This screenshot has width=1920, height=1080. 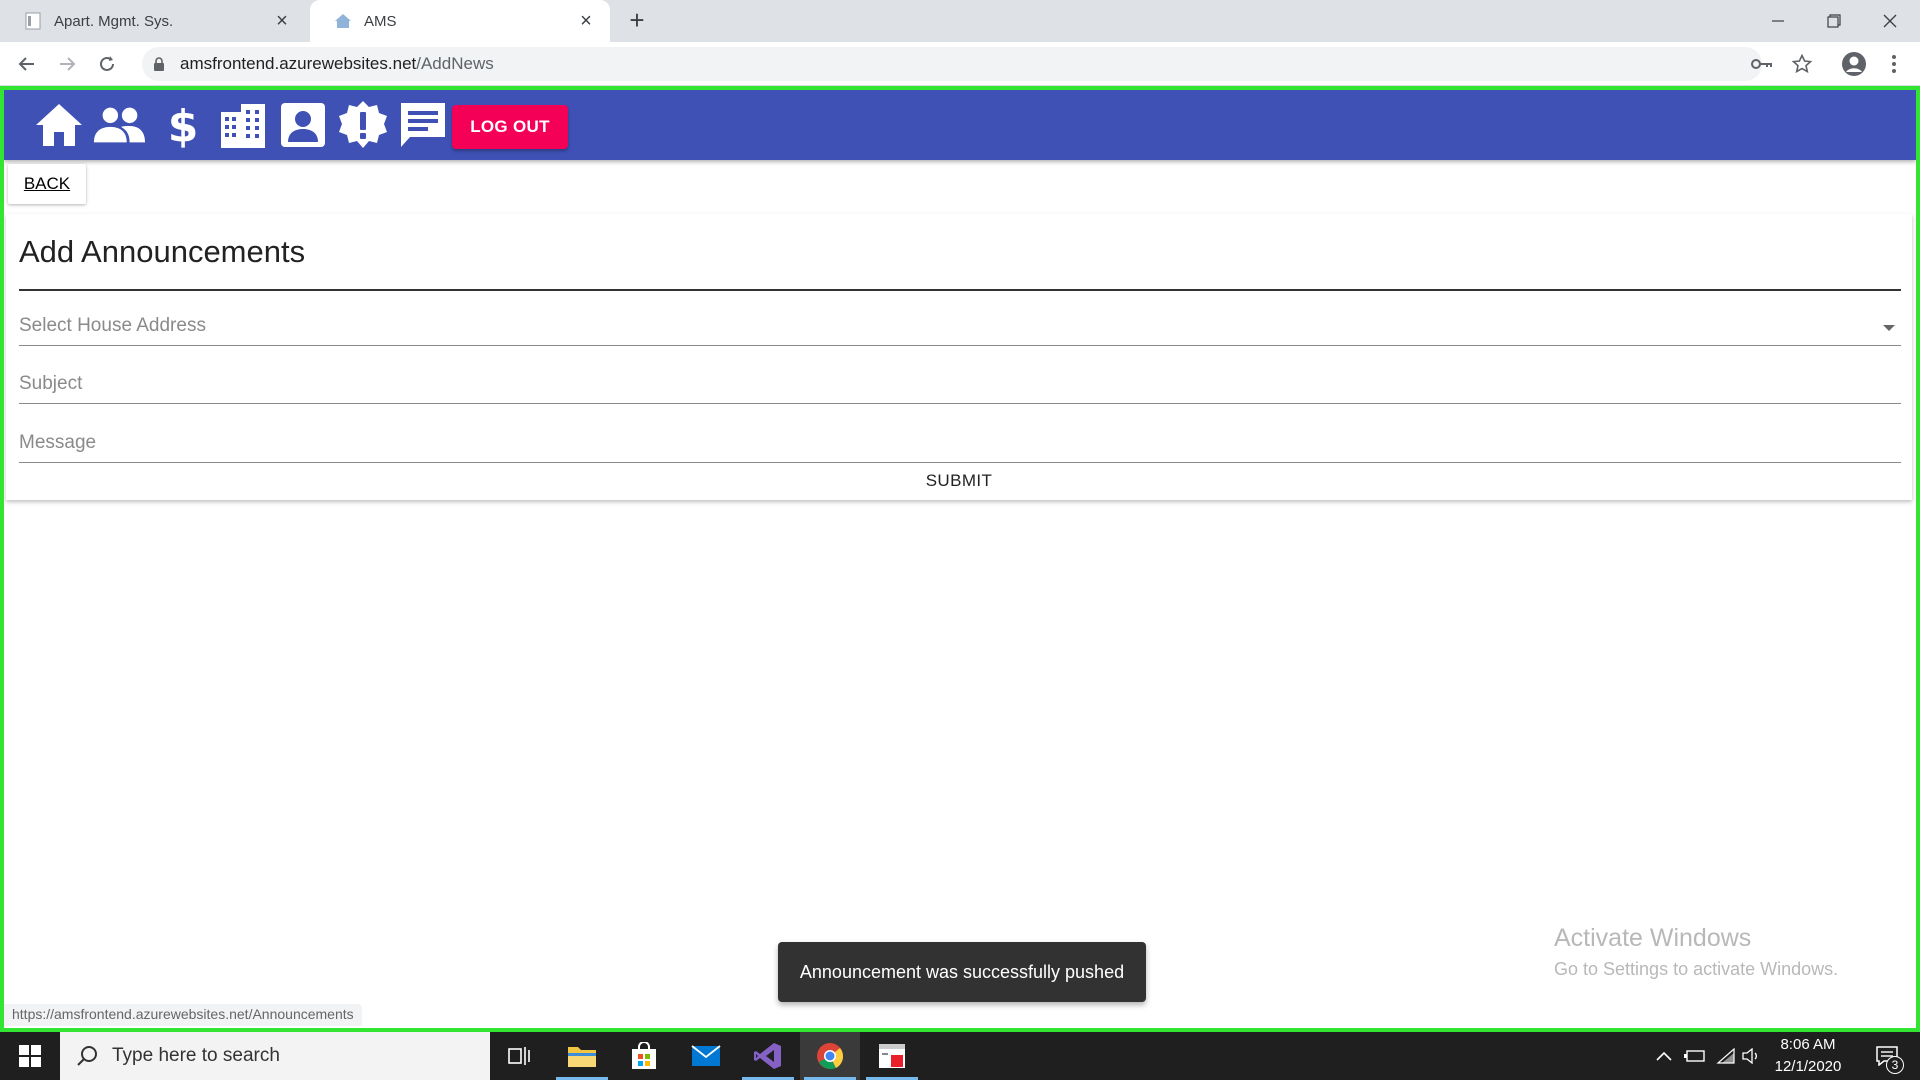 I want to click on dollar-icon: $, so click(x=183, y=125).